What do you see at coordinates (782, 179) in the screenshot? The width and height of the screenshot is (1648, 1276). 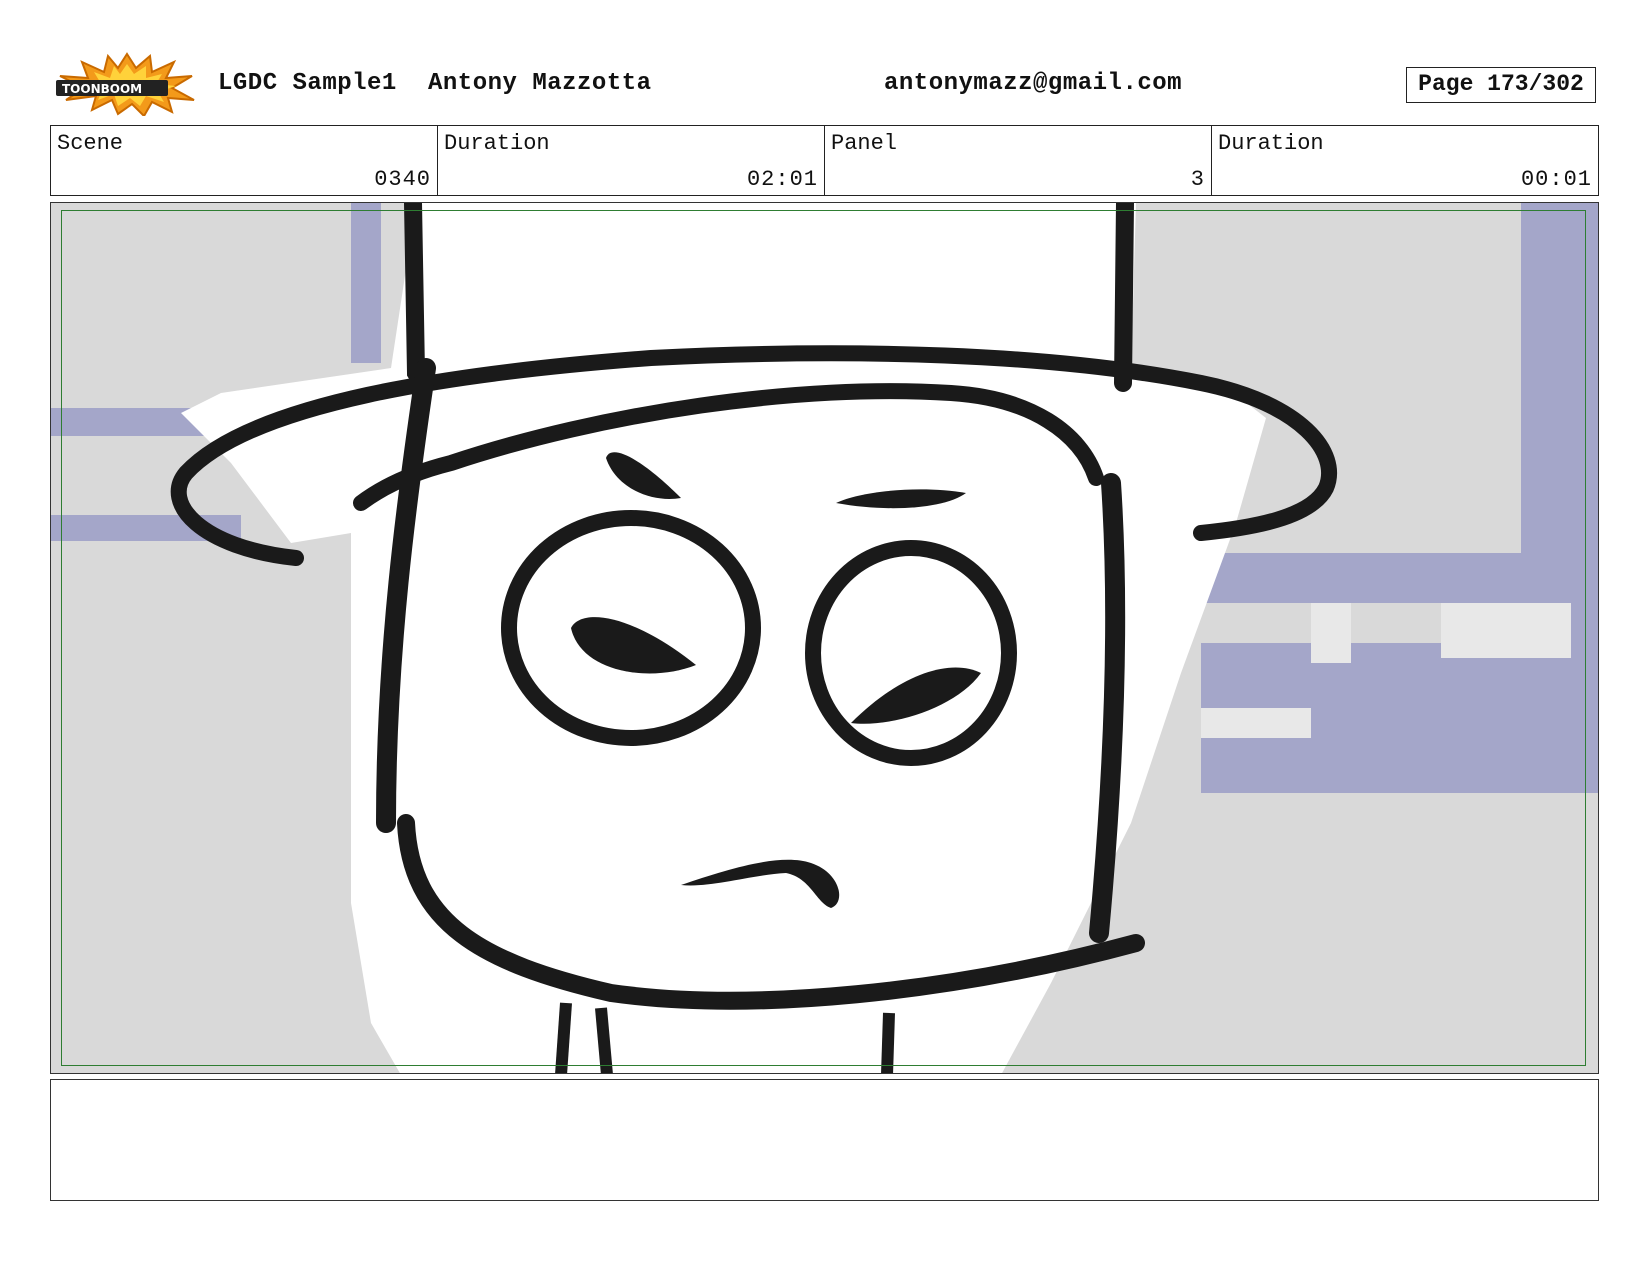 I see `scene-duration-value: 02:01` at bounding box center [782, 179].